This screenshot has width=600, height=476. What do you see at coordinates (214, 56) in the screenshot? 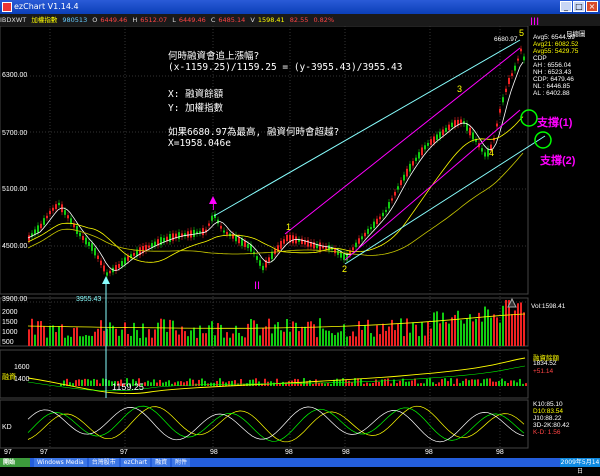
I see `note-question1: 何時融資會追上漲幅?` at bounding box center [214, 56].